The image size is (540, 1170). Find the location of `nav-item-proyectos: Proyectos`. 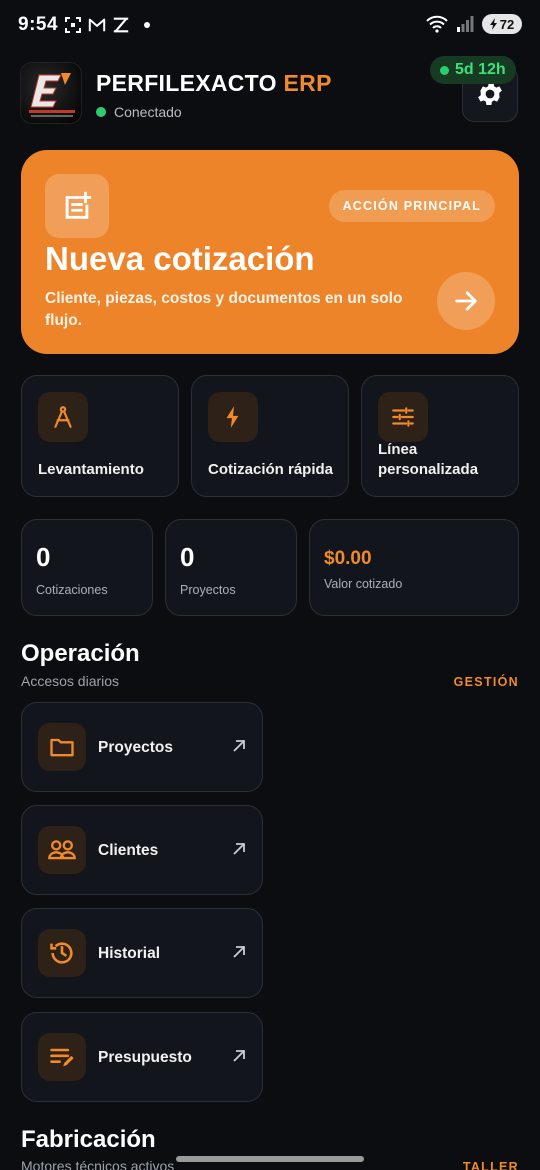

nav-item-proyectos: Proyectos is located at coordinates (142, 747).